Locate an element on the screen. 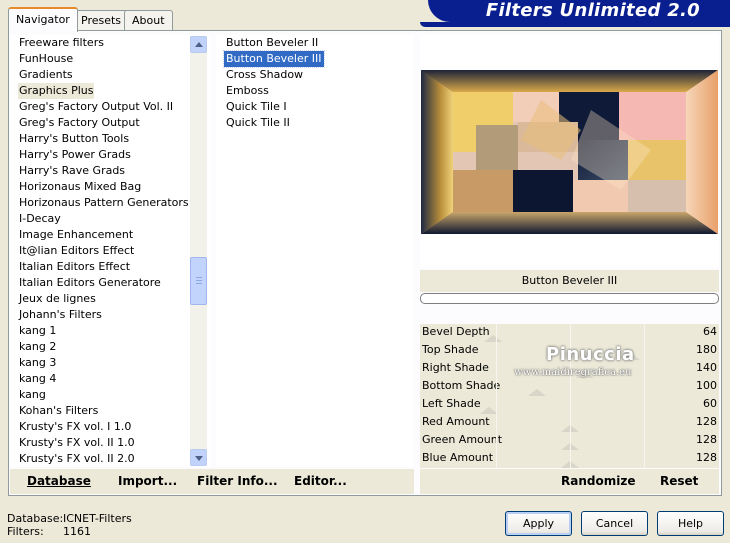  scroll-thumb is located at coordinates (198, 281).